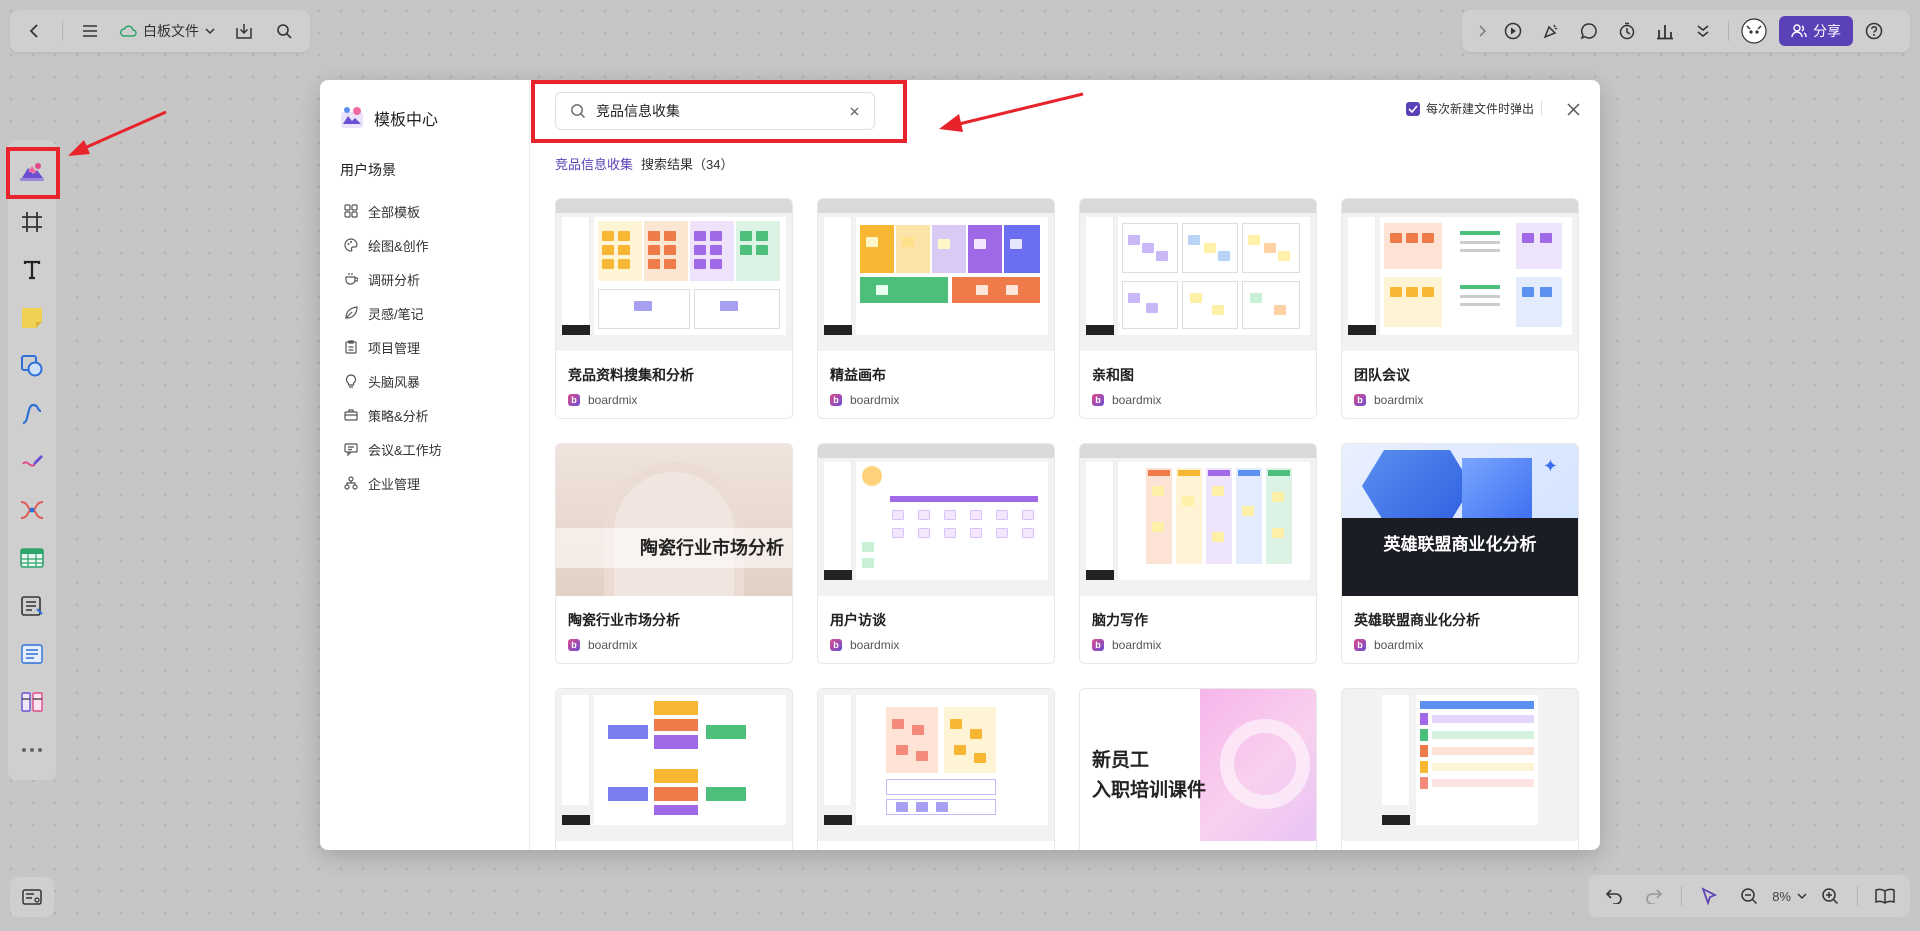  I want to click on template-card: ✦ 英雄联盟商业化分析 英雄联盟商业化分析 b boardmix, so click(1460, 553).